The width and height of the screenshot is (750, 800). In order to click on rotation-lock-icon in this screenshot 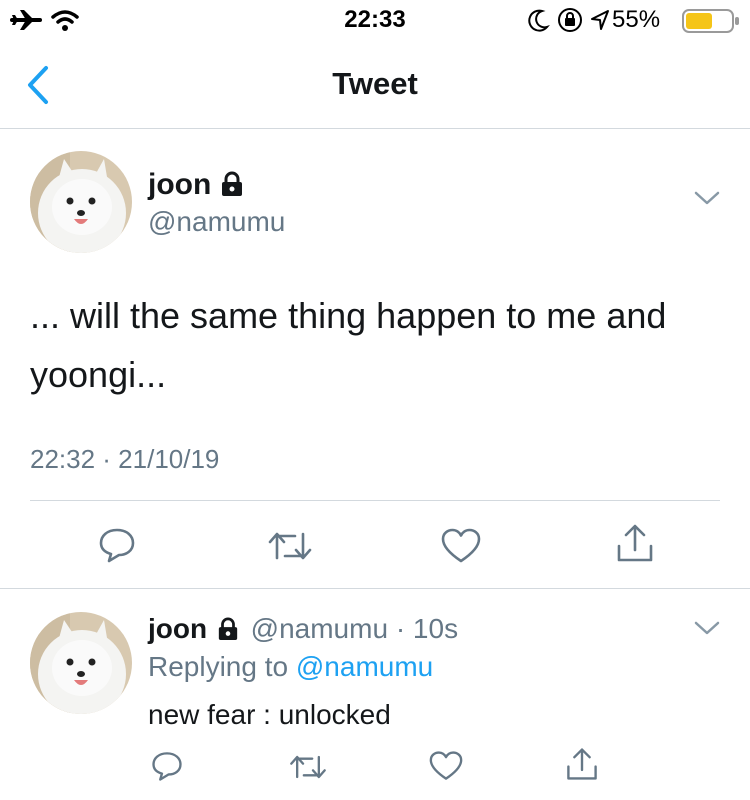, I will do `click(570, 20)`.